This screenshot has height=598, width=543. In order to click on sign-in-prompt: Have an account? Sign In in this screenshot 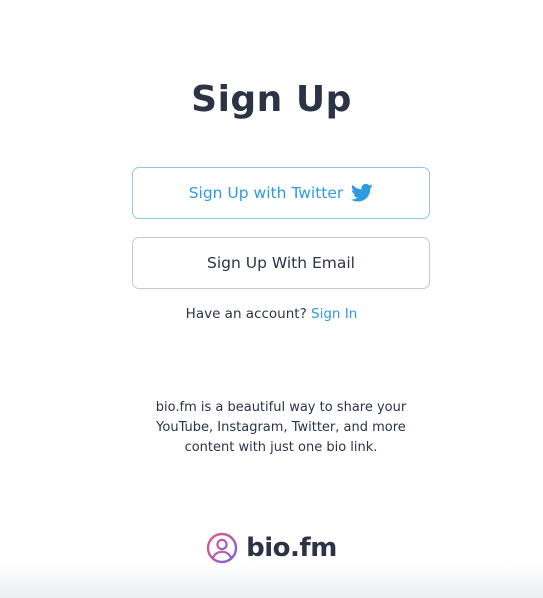, I will do `click(271, 314)`.